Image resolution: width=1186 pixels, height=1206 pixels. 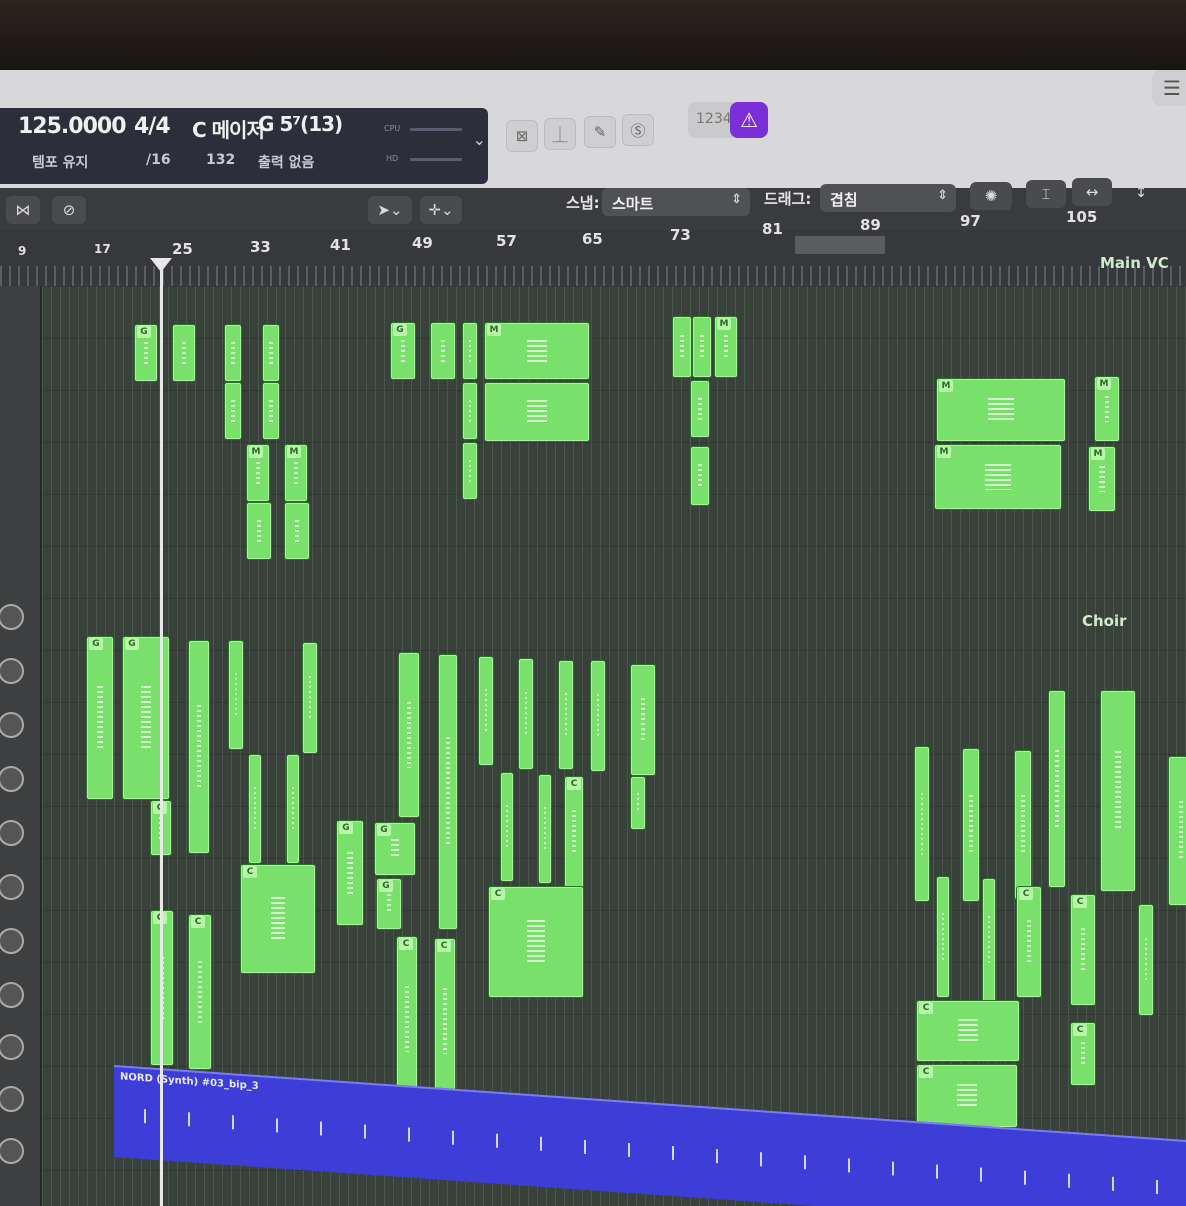 I want to click on tuner-icon: ✎, so click(x=600, y=132).